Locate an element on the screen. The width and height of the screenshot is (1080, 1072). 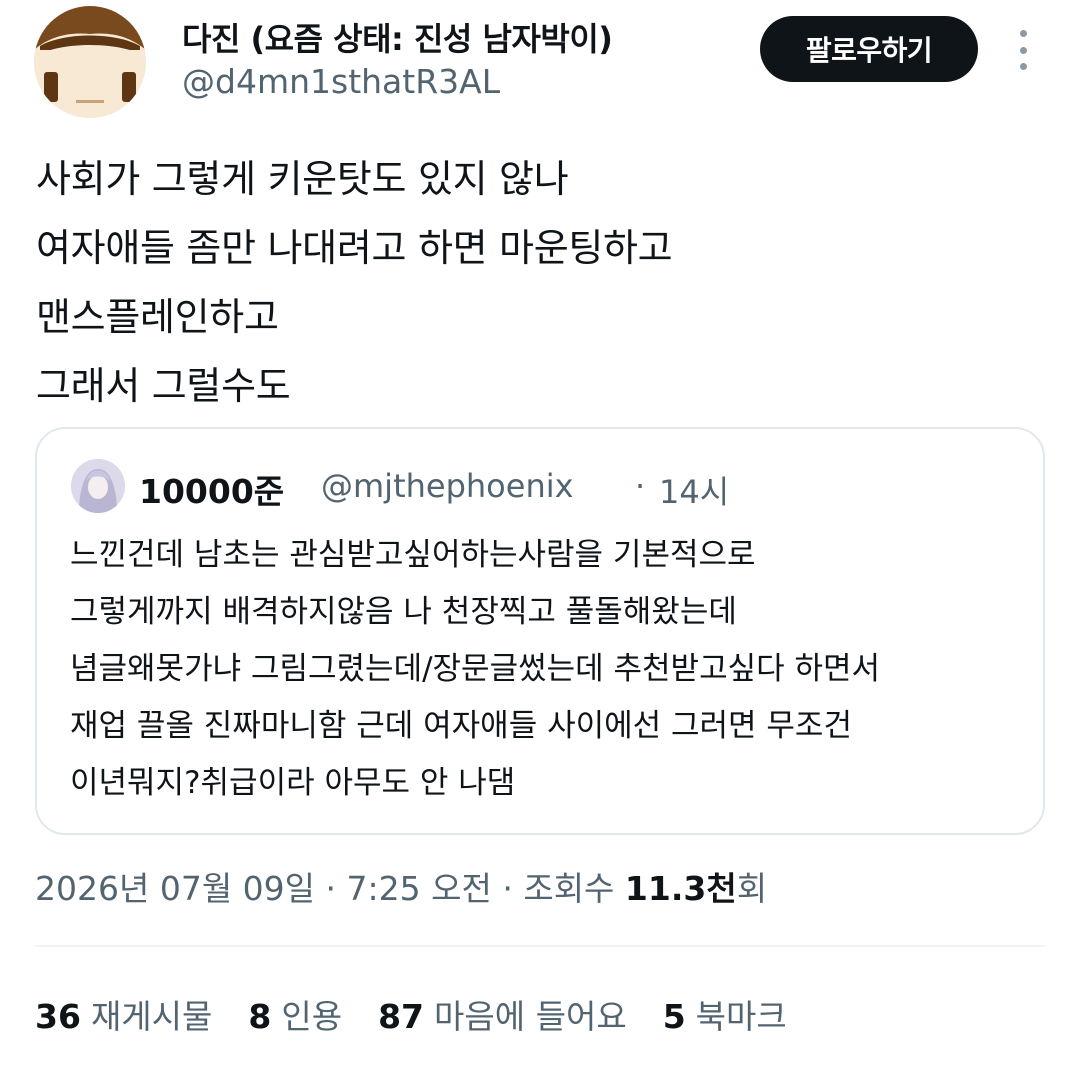
engagement-stats: 36 재게시물 8 인용 87 마음에 들어요 5 북마크 is located at coordinates (429, 1014).